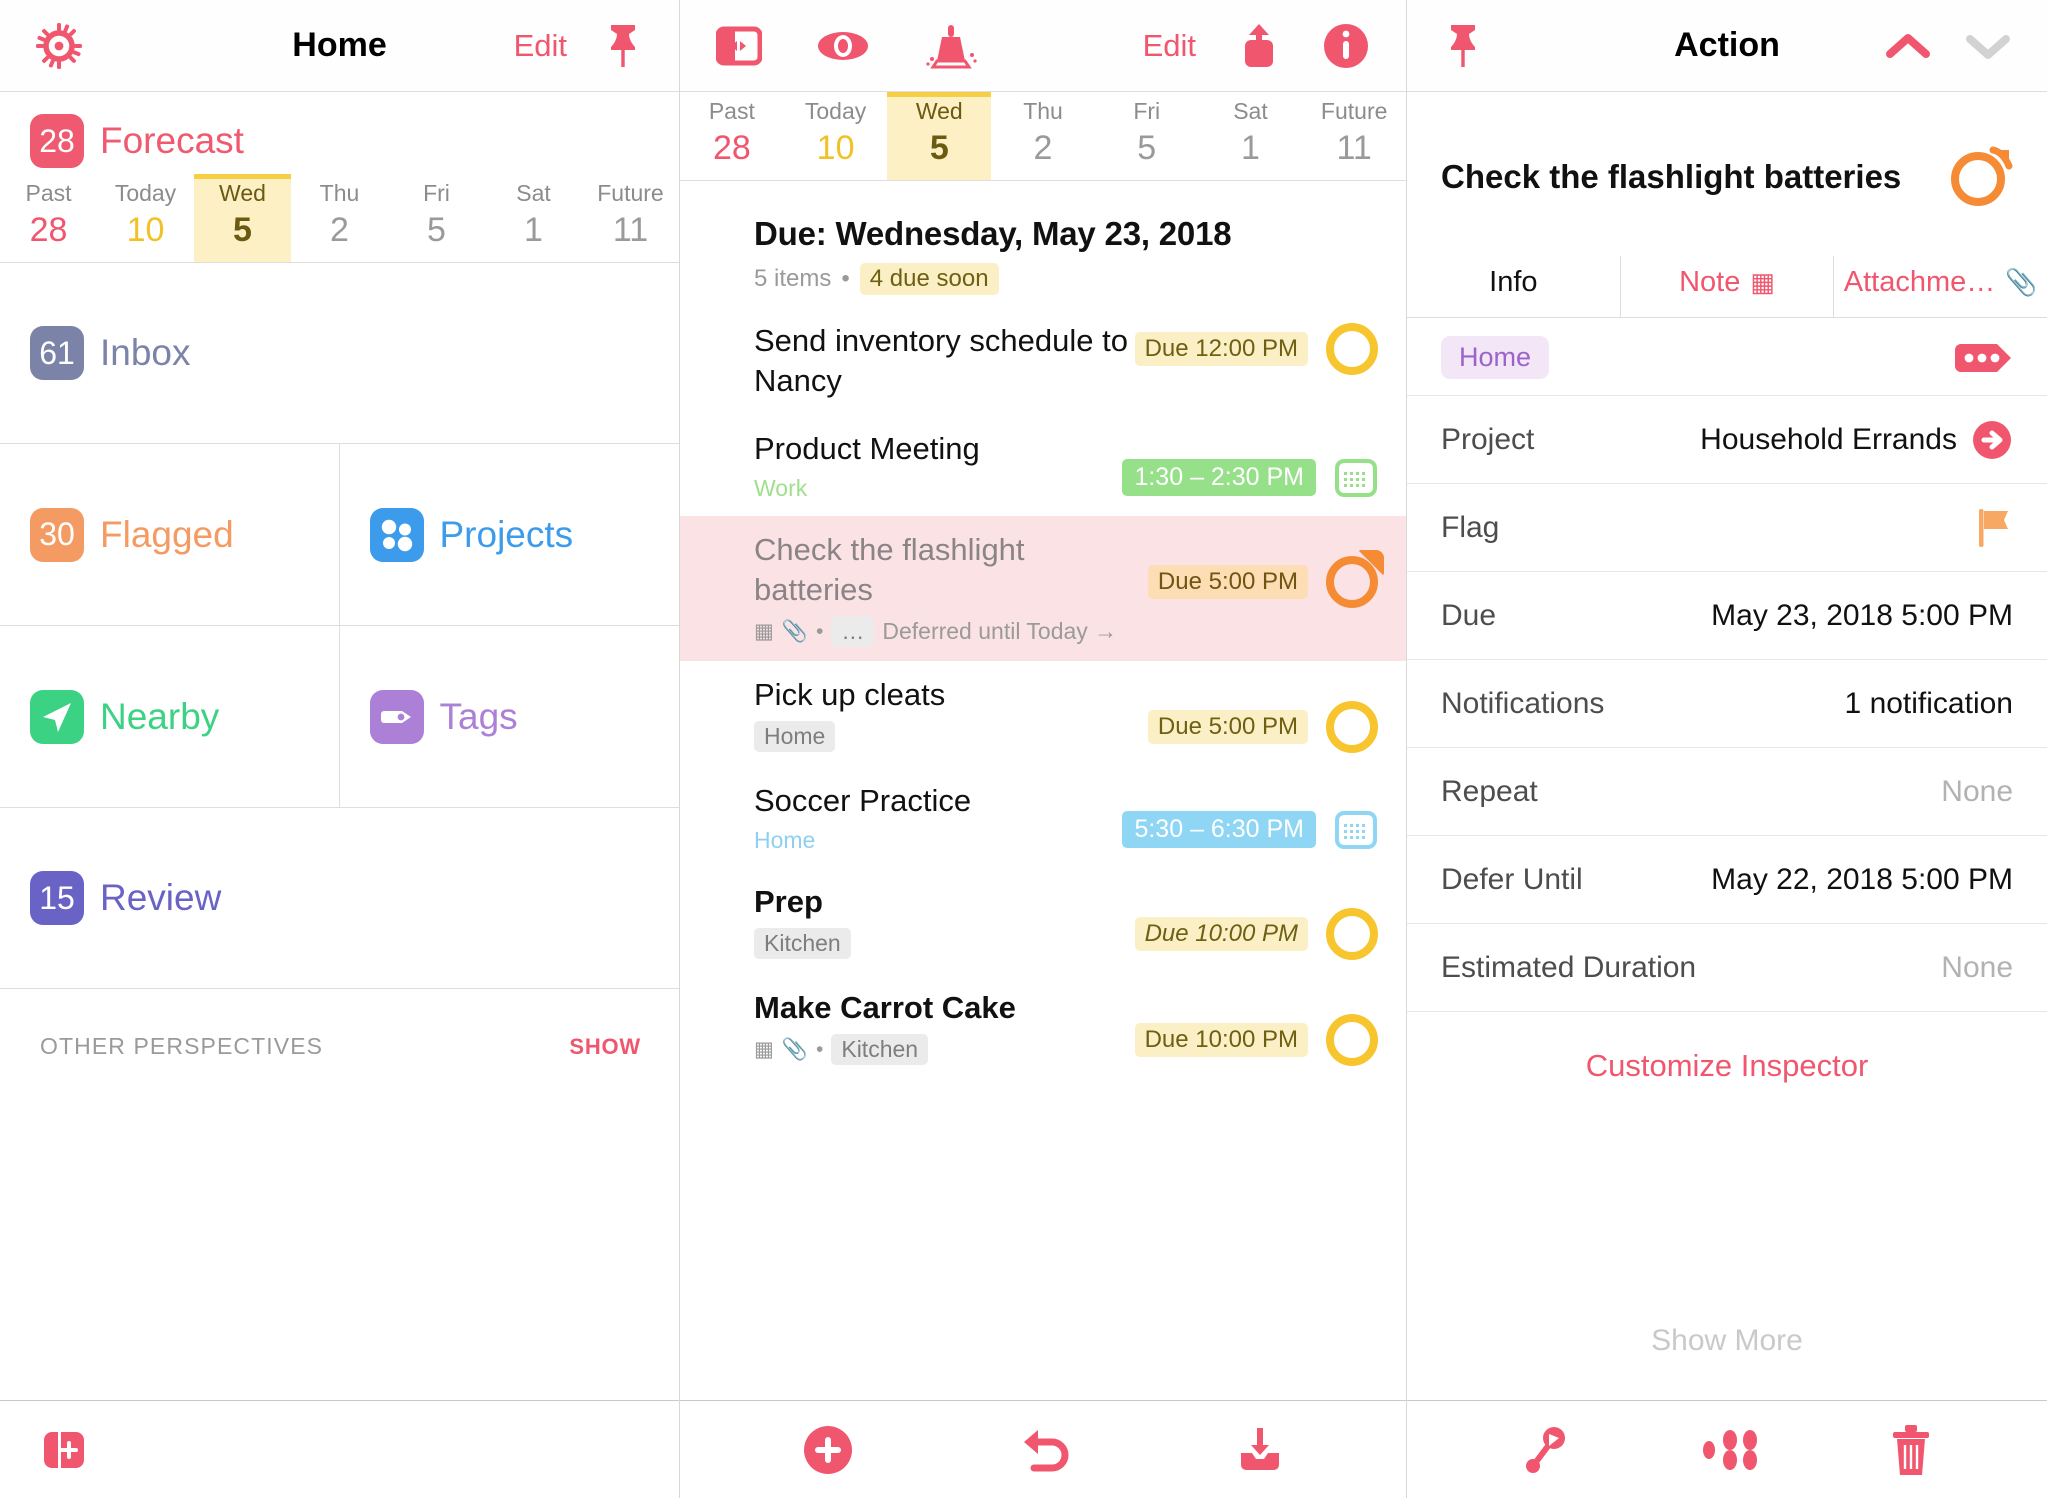 Image resolution: width=2048 pixels, height=1498 pixels. Describe the element at coordinates (764, 1049) in the screenshot. I see `note-icon: ▦` at that location.